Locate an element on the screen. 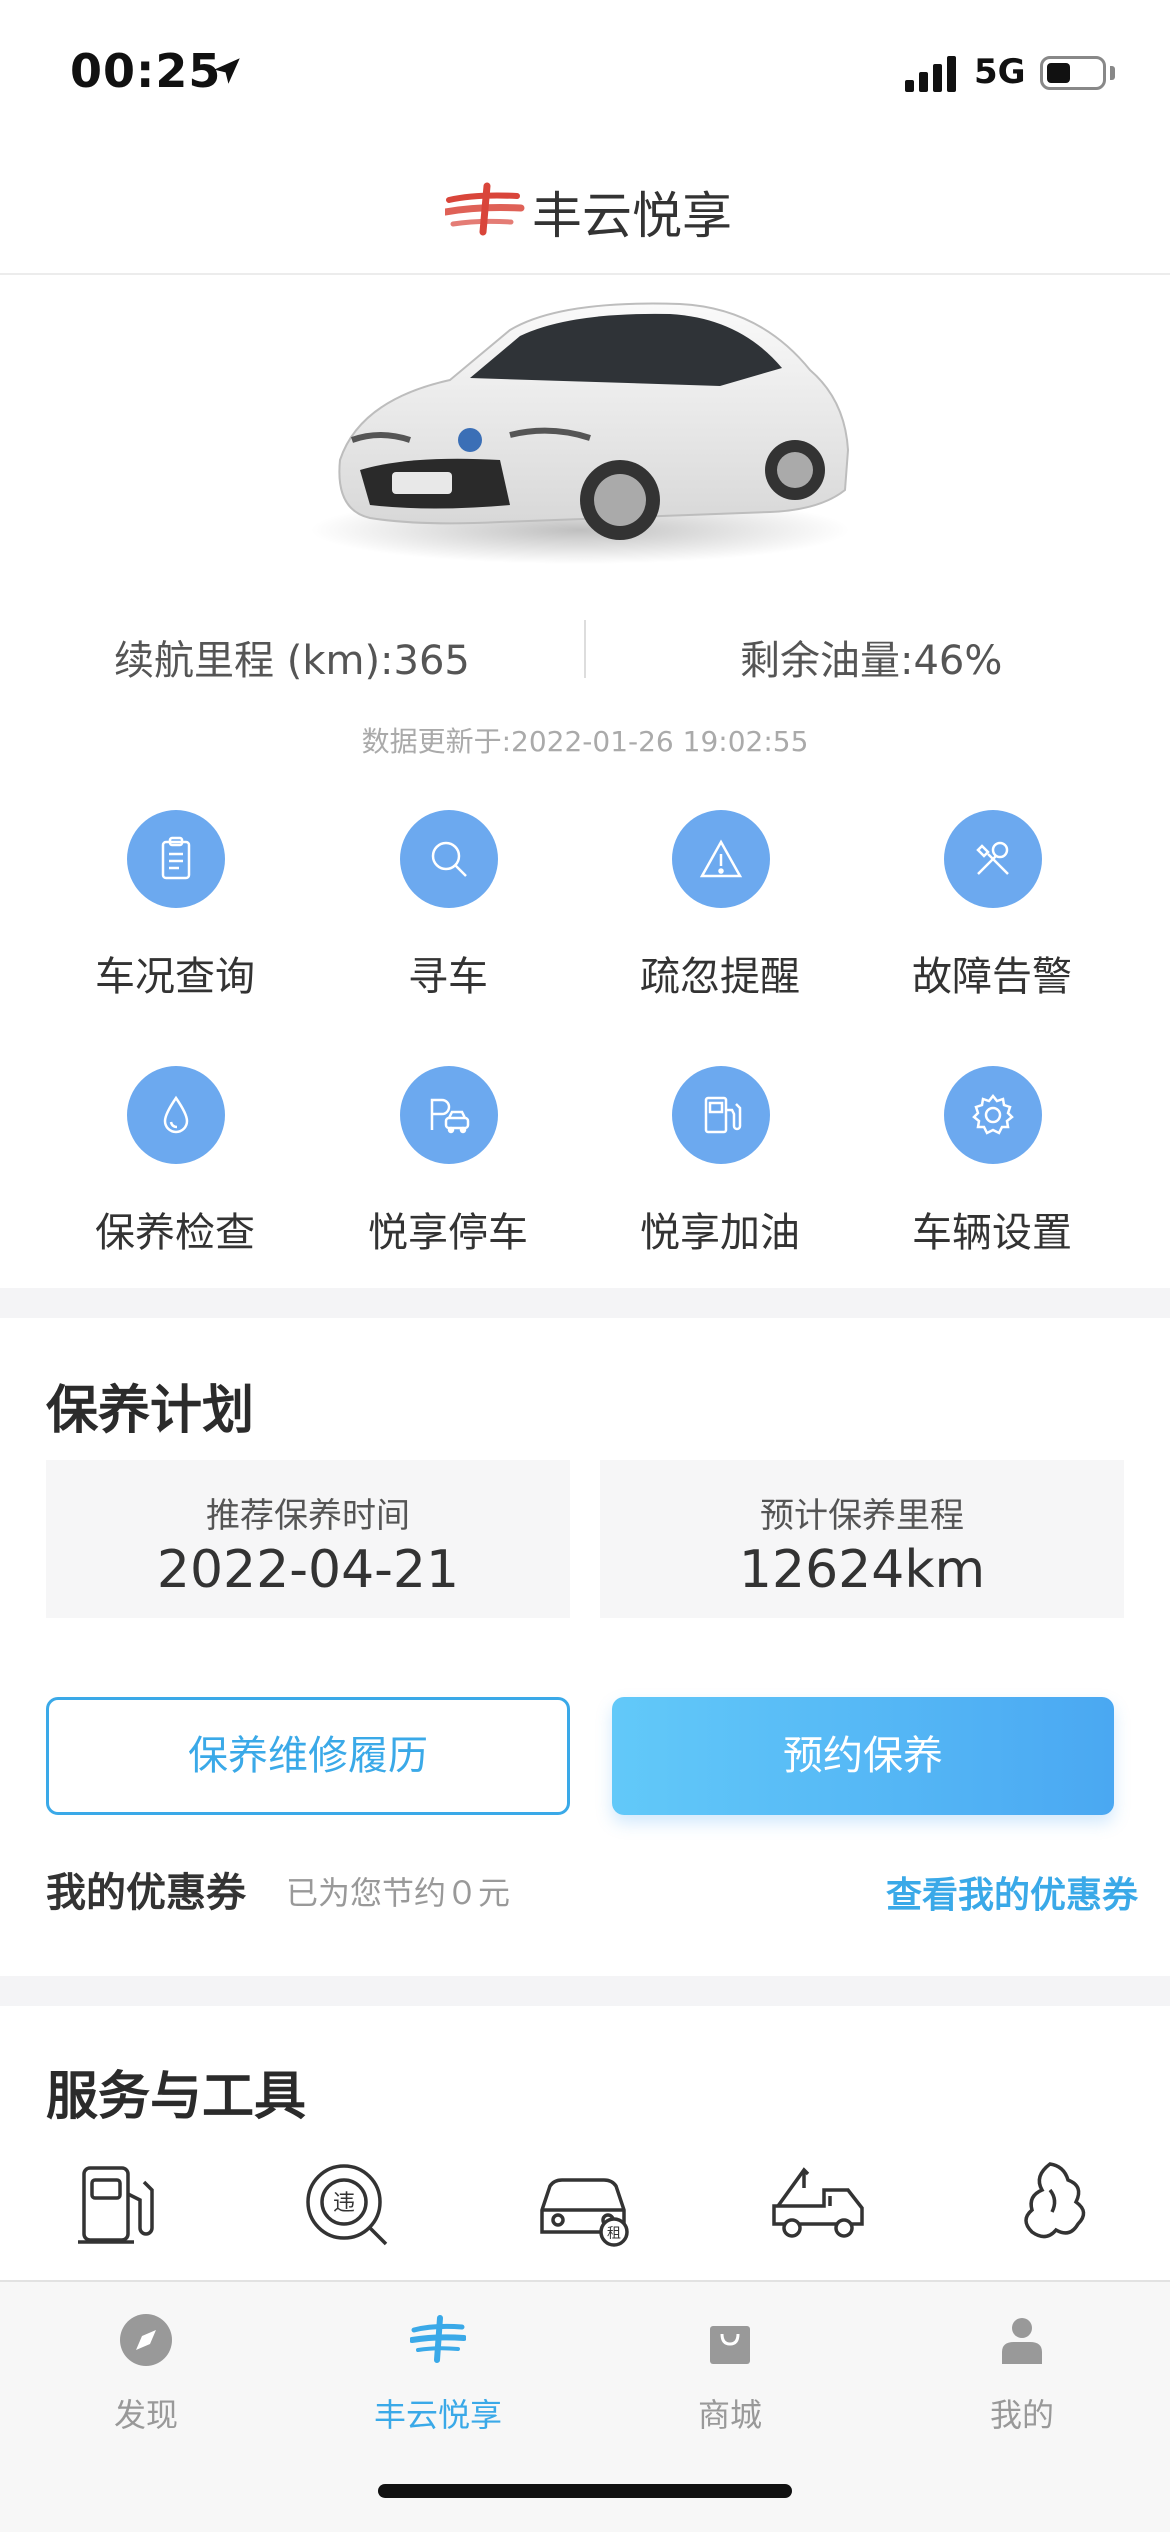 This screenshot has width=1170, height=2532. drop-icon is located at coordinates (176, 1114).